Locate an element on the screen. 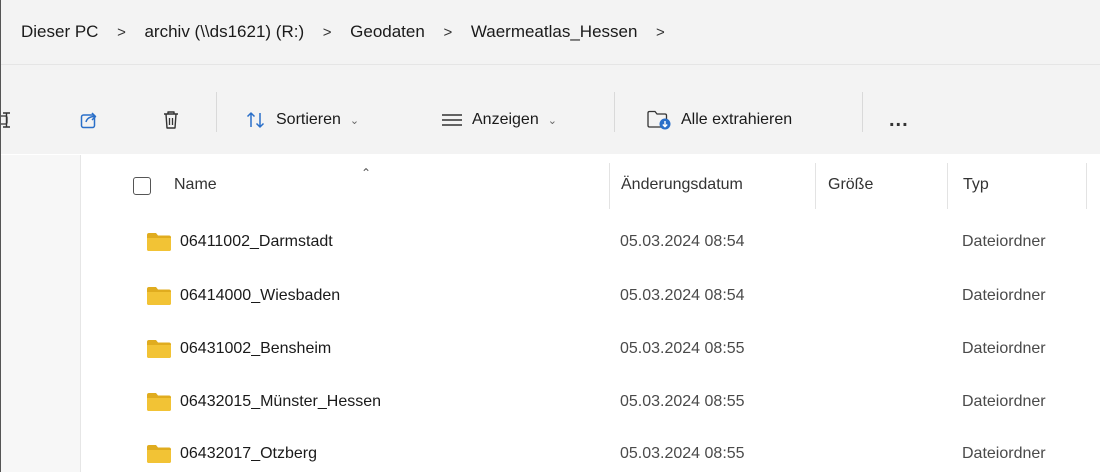 This screenshot has height=472, width=1100. select-all-checkbox is located at coordinates (142, 186).